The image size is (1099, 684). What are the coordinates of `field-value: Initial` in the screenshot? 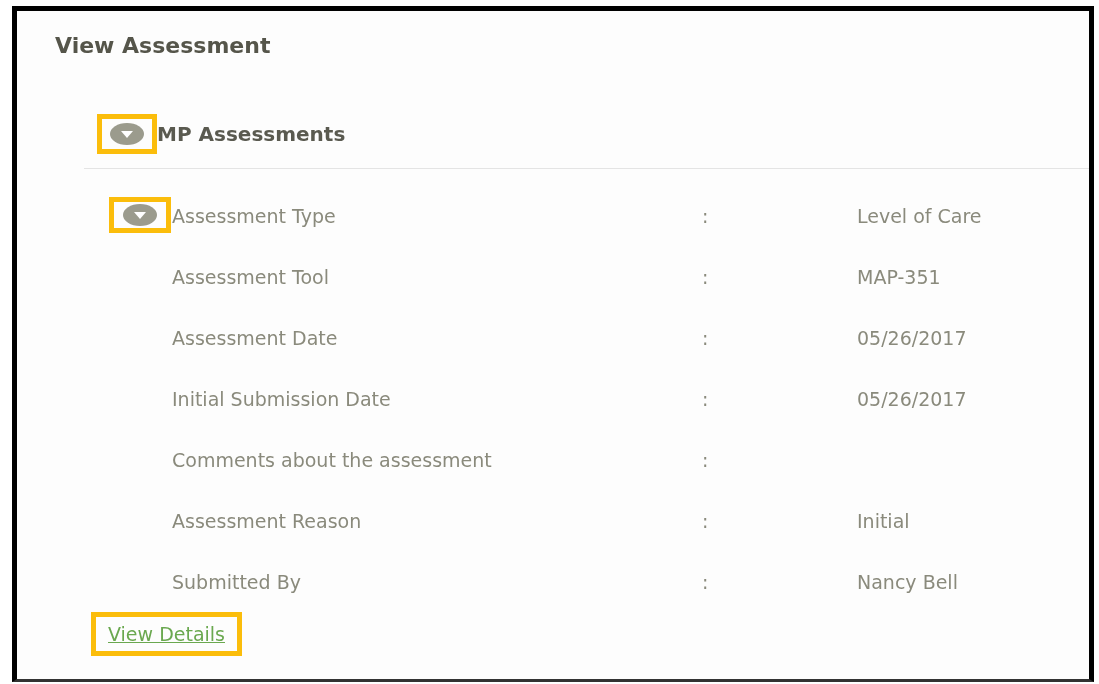 It's located at (884, 520).